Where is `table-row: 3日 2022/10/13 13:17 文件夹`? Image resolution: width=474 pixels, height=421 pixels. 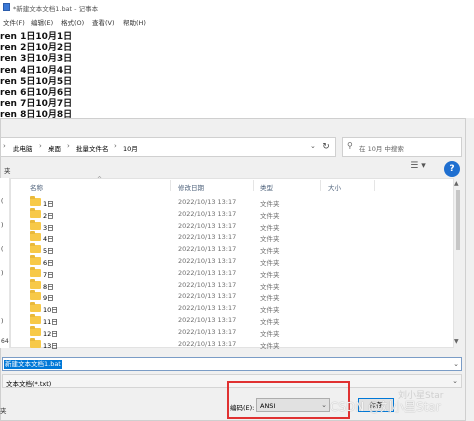
table-row: 3日 2022/10/13 13:17 文件夹 is located at coordinates (232, 225).